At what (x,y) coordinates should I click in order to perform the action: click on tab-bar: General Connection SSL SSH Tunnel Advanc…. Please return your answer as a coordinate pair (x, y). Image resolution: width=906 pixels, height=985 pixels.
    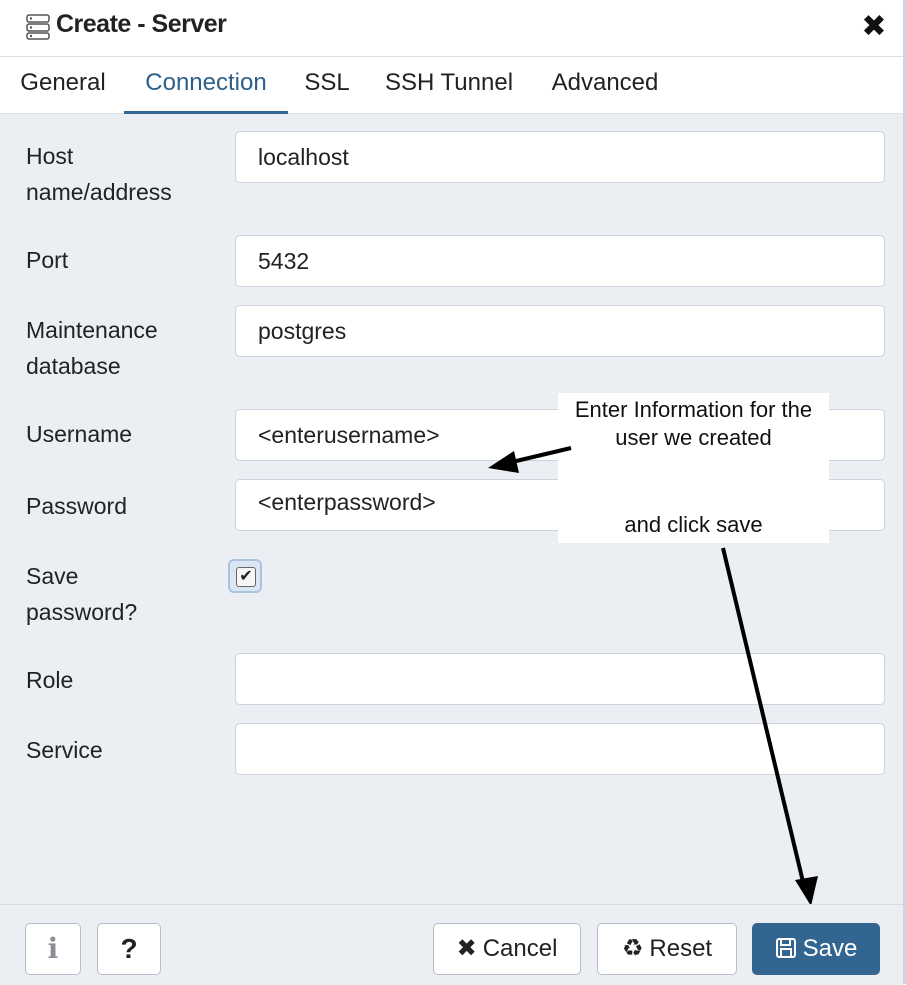
    Looking at the image, I should click on (453, 85).